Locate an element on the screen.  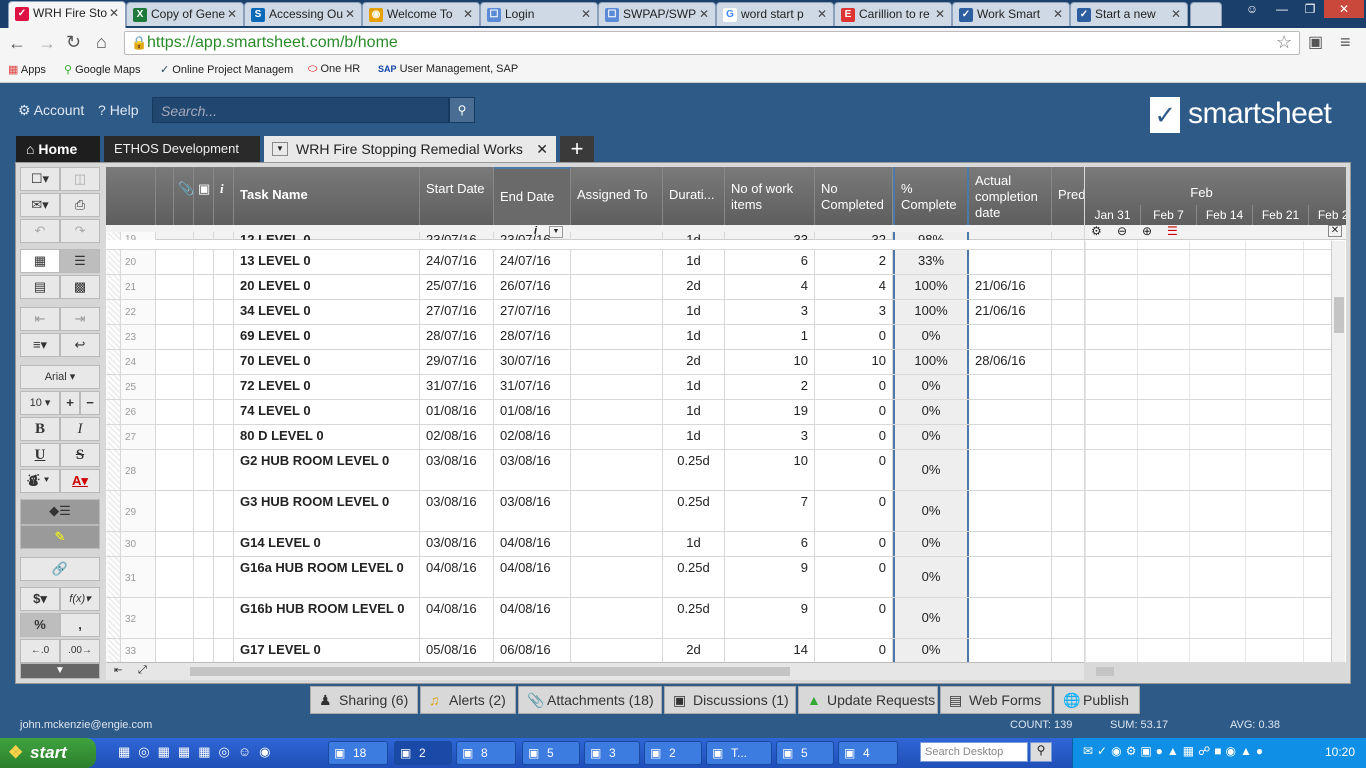
cell-items: 1 is located at coordinates (770, 337).